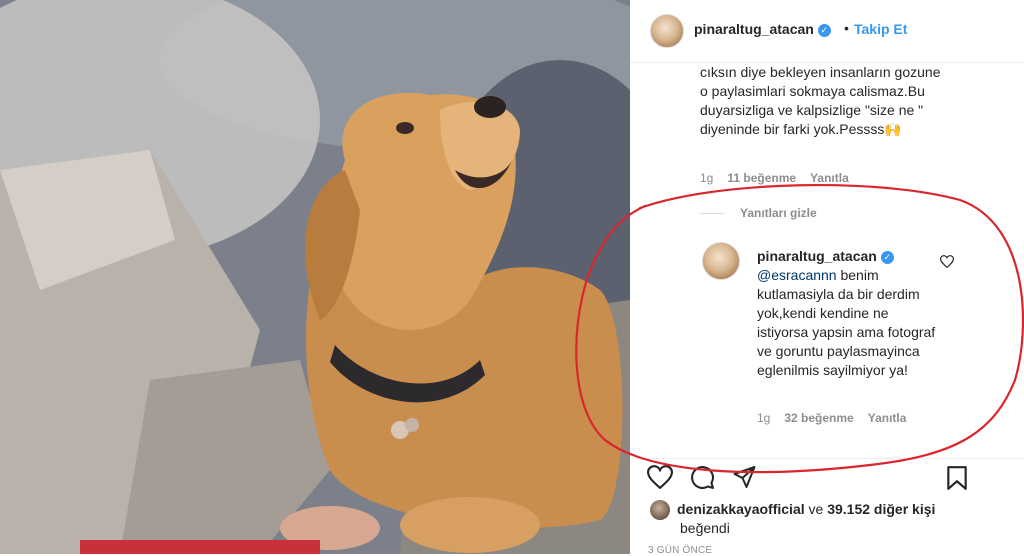 Image resolution: width=1024 pixels, height=556 pixels. I want to click on hide-replies-button: Yanıtları gizle, so click(758, 213).